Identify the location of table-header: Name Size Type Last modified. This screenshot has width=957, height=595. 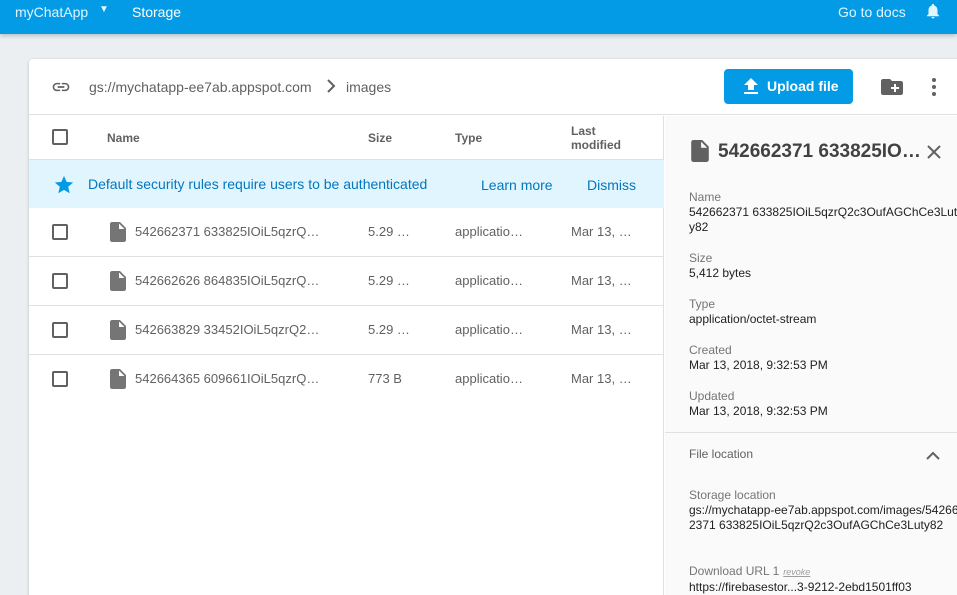
(346, 138).